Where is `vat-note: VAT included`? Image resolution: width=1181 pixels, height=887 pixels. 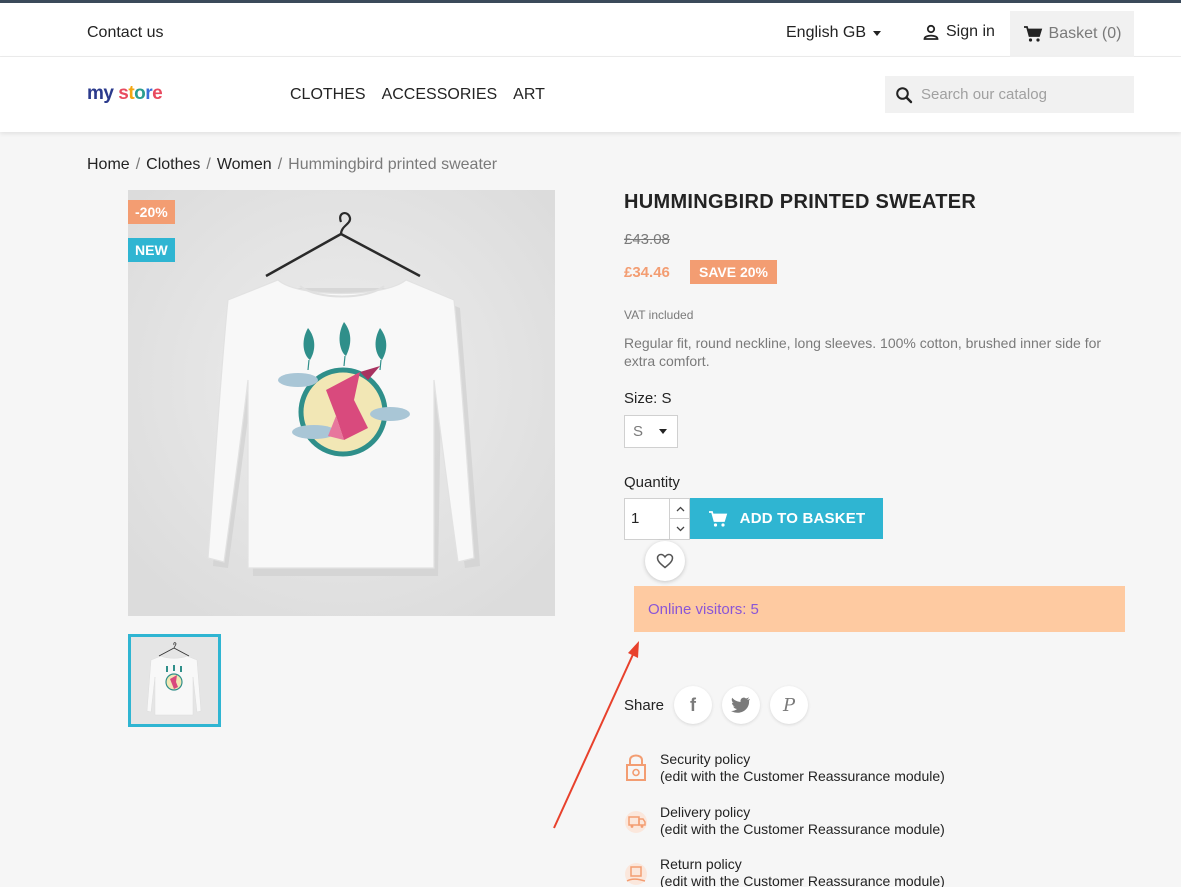 vat-note: VAT included is located at coordinates (659, 315).